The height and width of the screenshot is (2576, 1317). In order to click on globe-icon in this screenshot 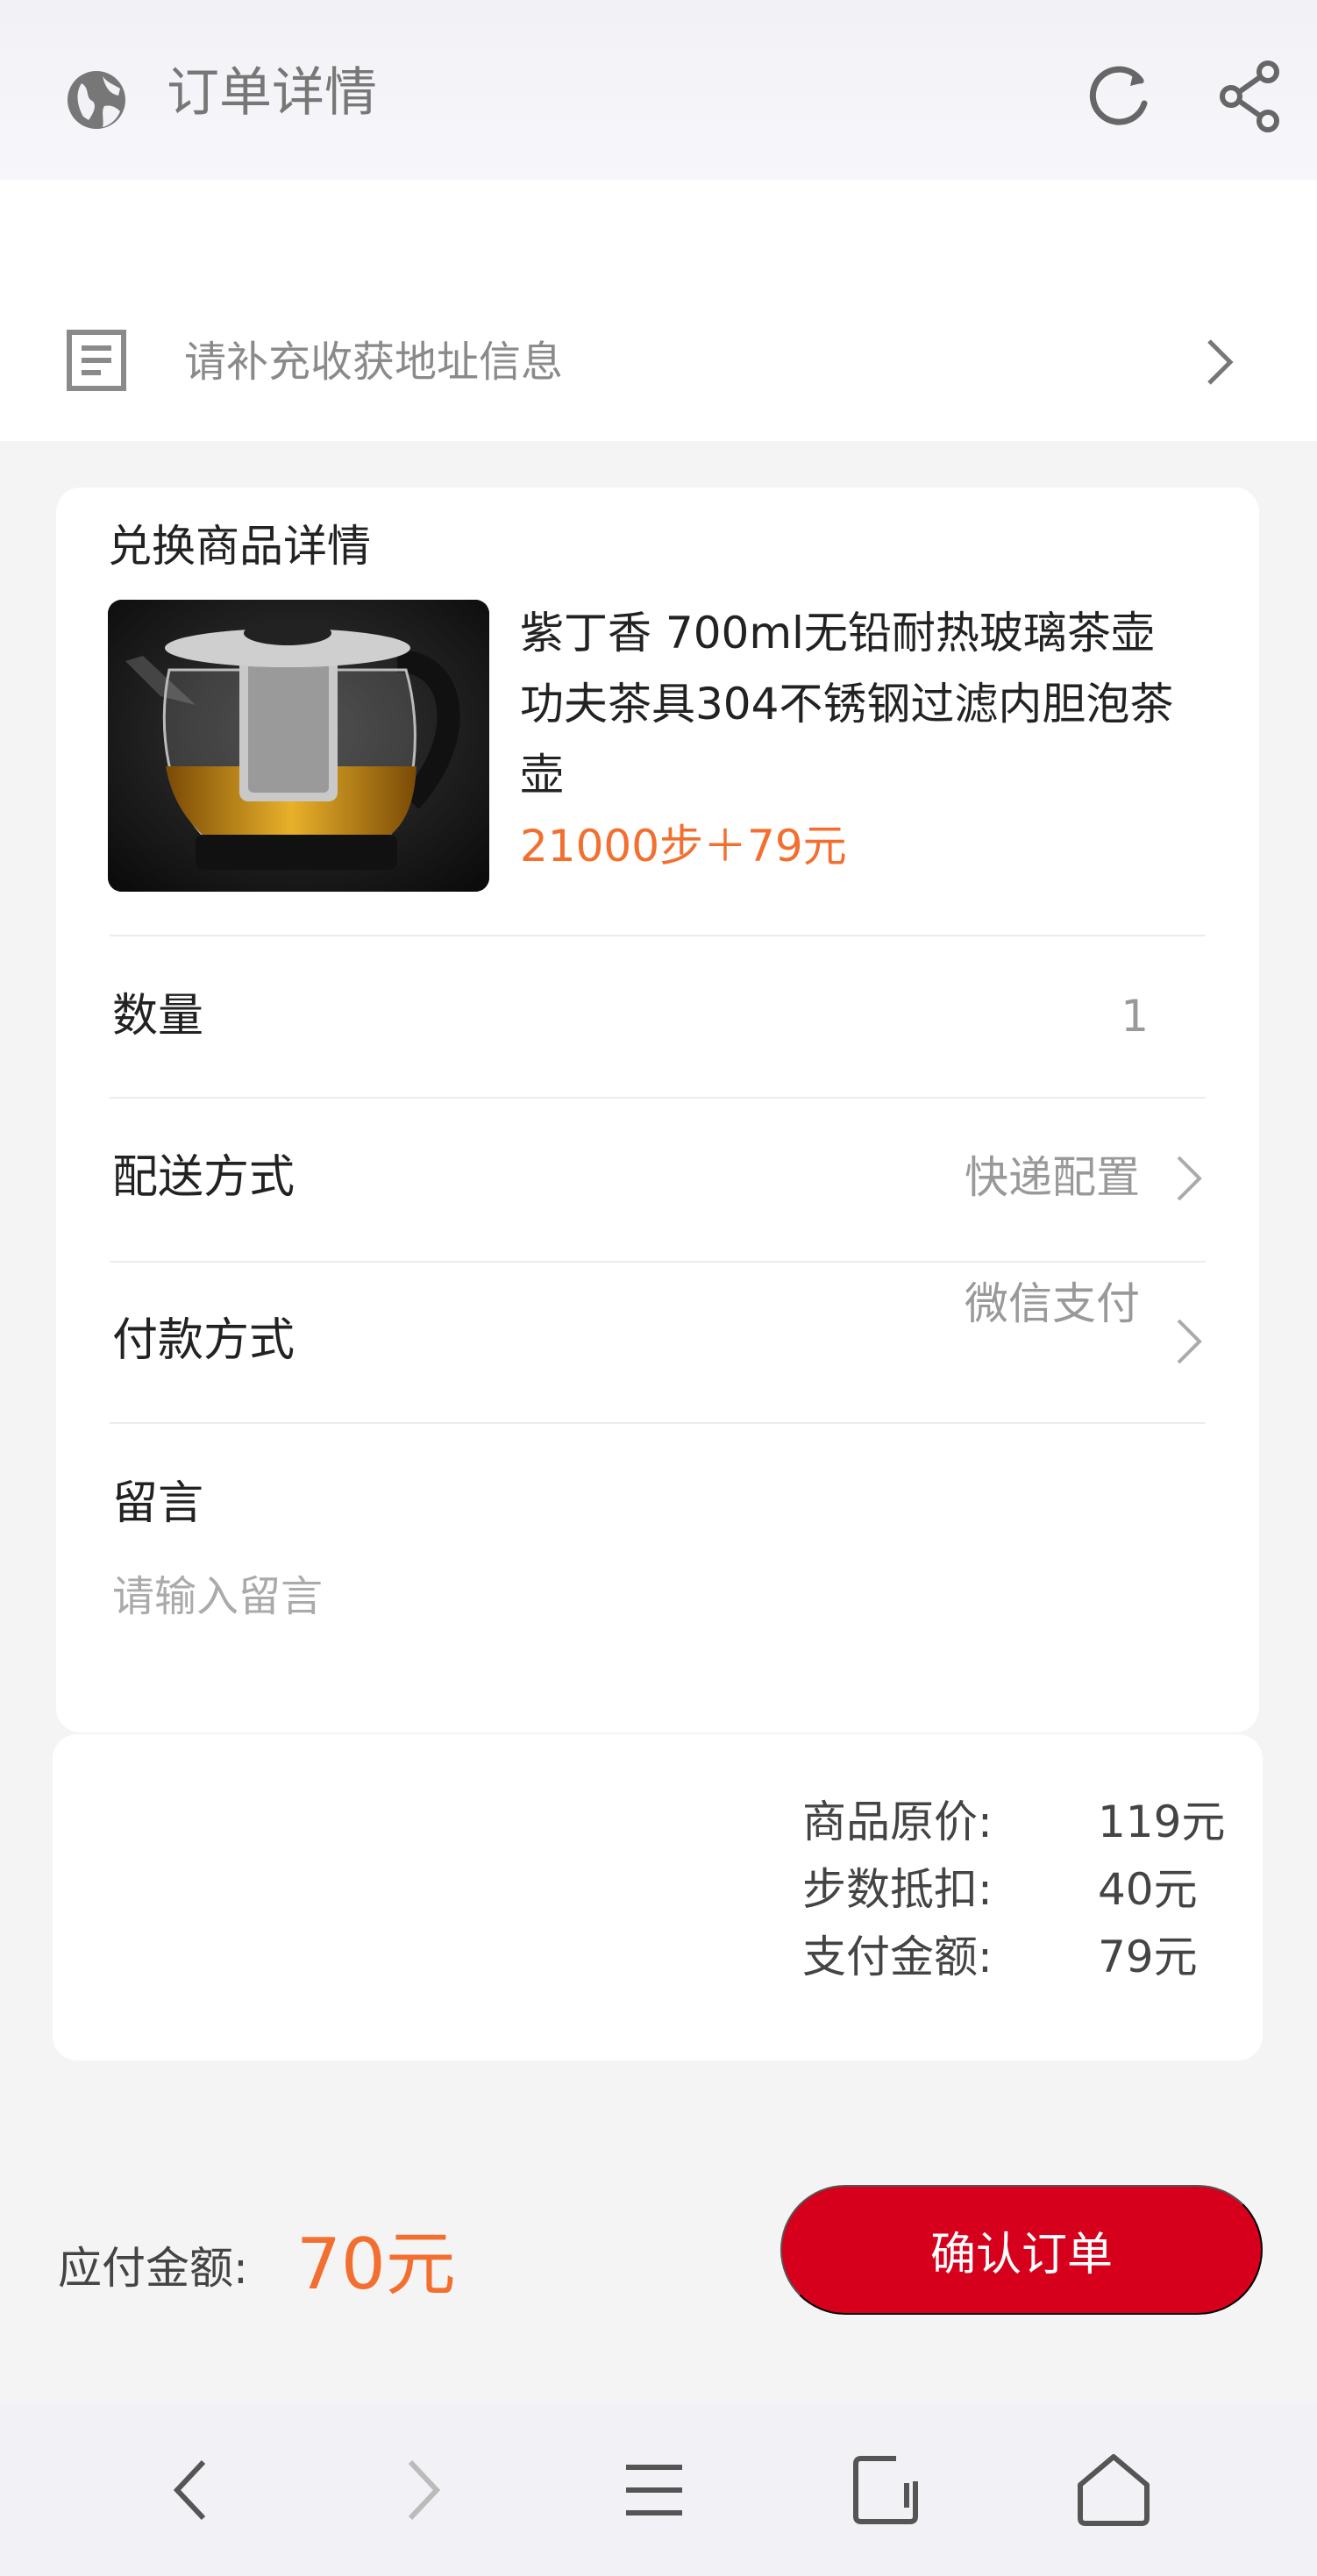, I will do `click(97, 100)`.